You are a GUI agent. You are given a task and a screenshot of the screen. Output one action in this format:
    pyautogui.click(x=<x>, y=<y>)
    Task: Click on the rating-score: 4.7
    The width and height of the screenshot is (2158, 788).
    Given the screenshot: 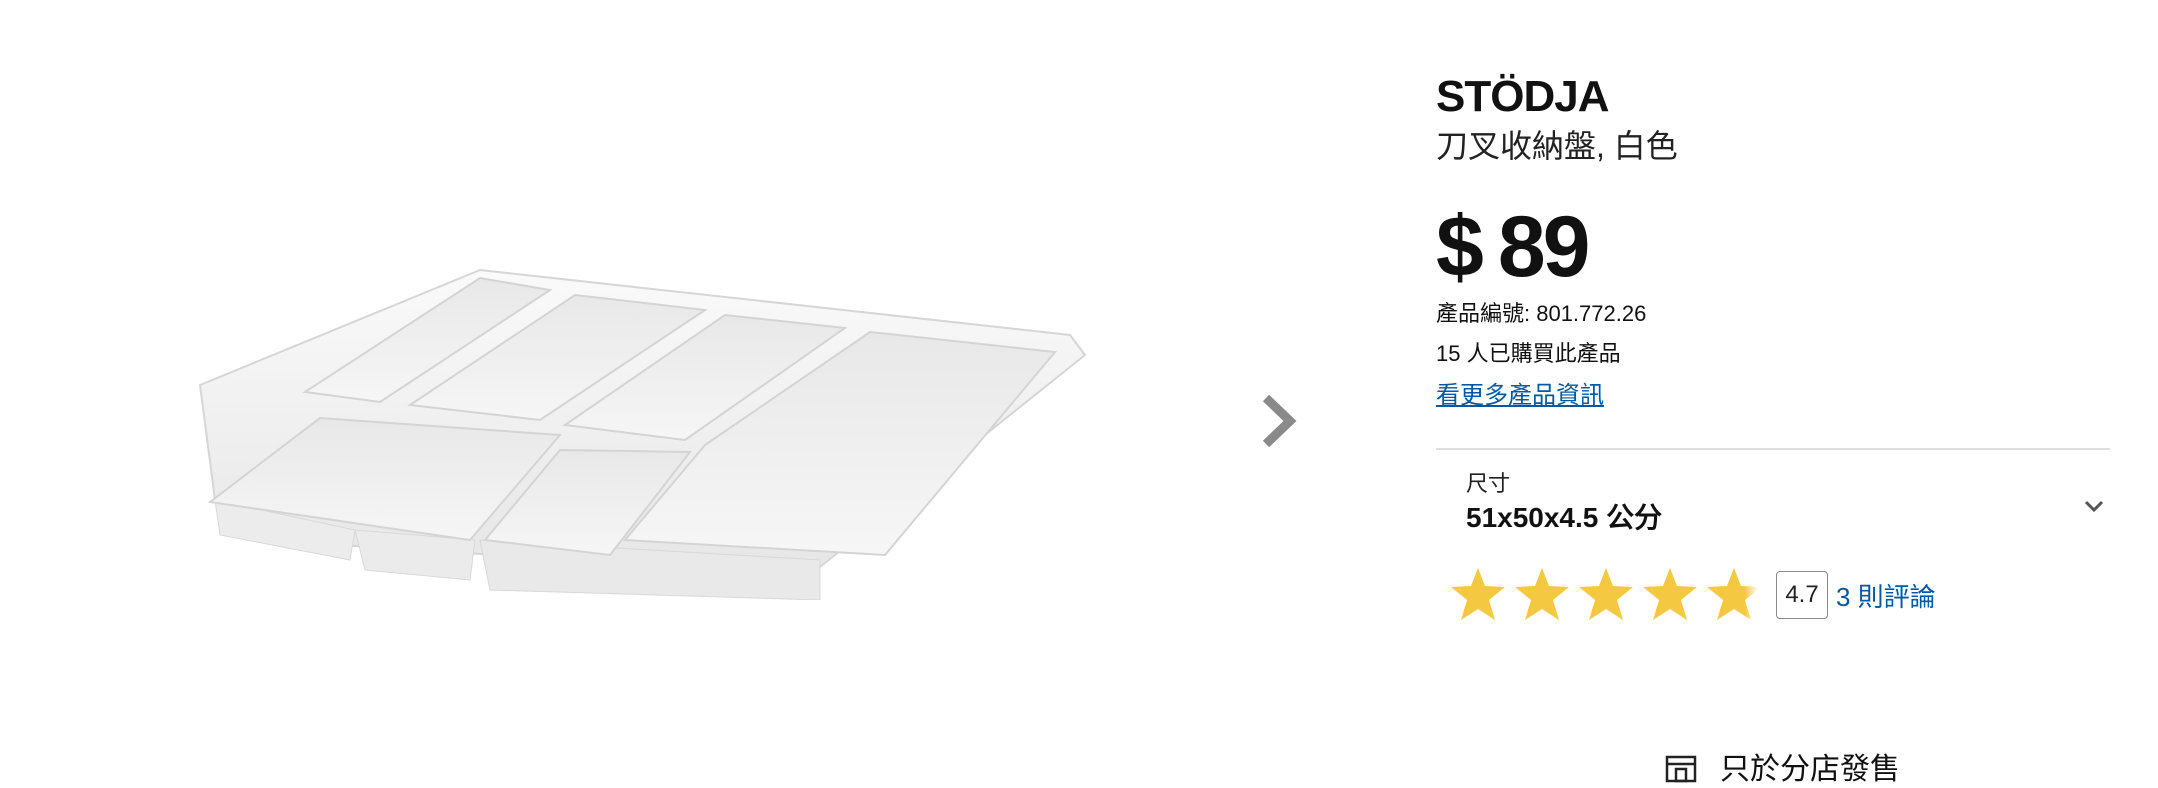 What is the action you would take?
    pyautogui.click(x=1802, y=595)
    